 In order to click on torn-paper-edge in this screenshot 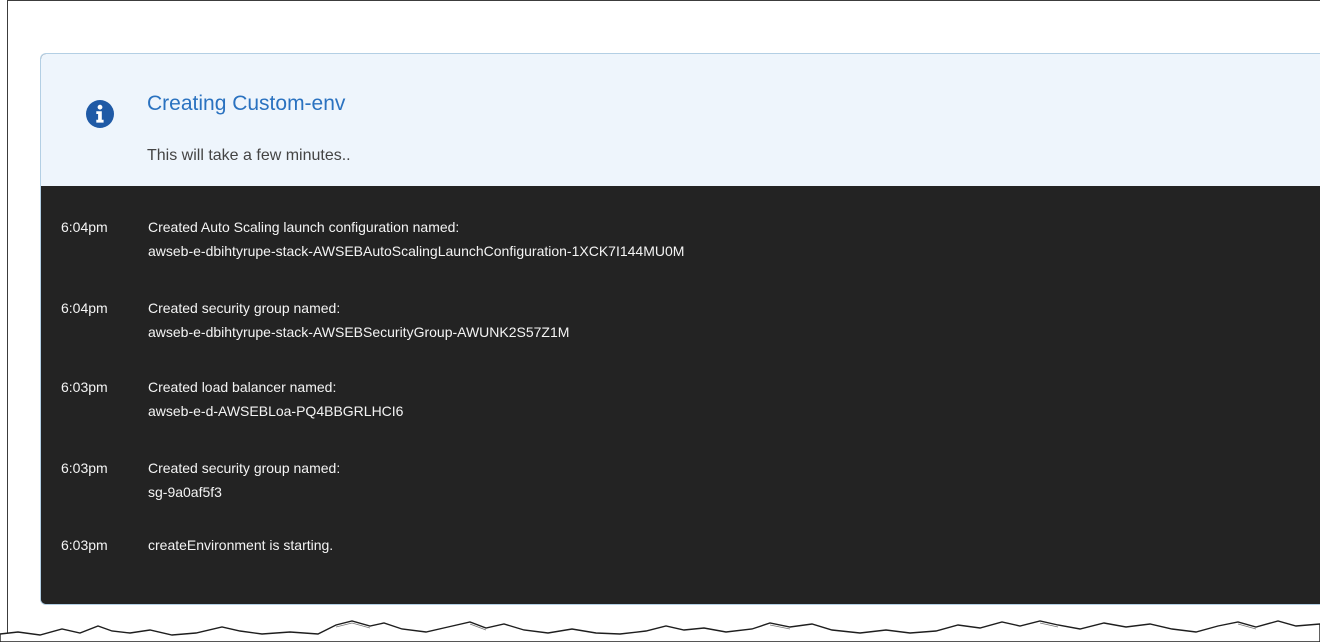, I will do `click(660, 631)`.